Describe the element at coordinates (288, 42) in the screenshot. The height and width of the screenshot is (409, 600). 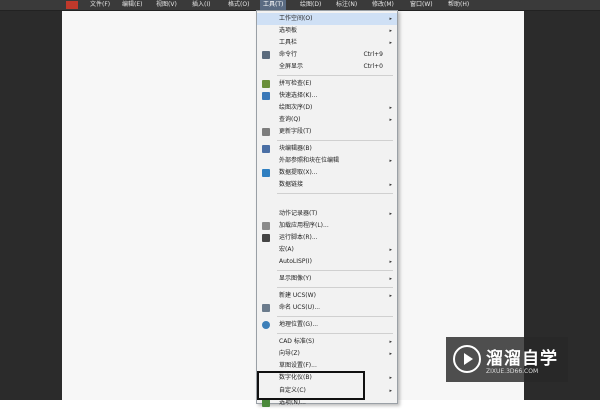
I see `menu-item-label: 工具栏` at that location.